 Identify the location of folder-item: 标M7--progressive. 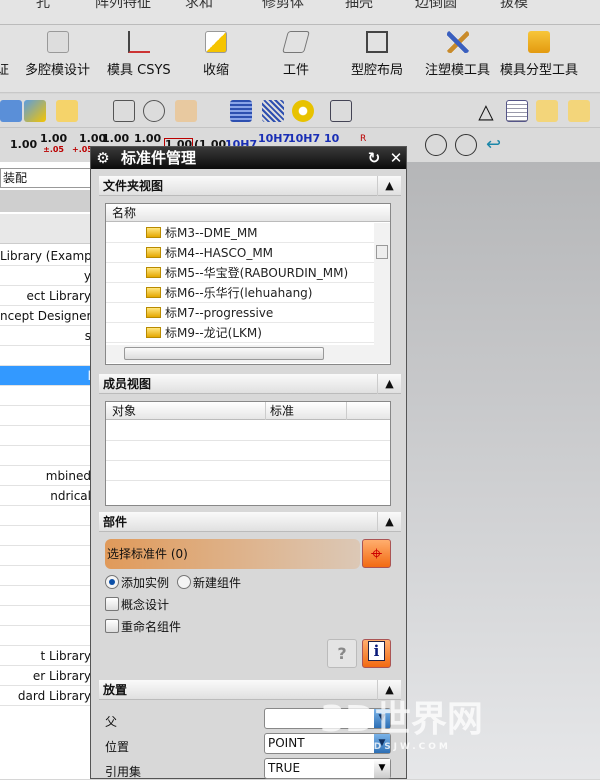
(240, 313).